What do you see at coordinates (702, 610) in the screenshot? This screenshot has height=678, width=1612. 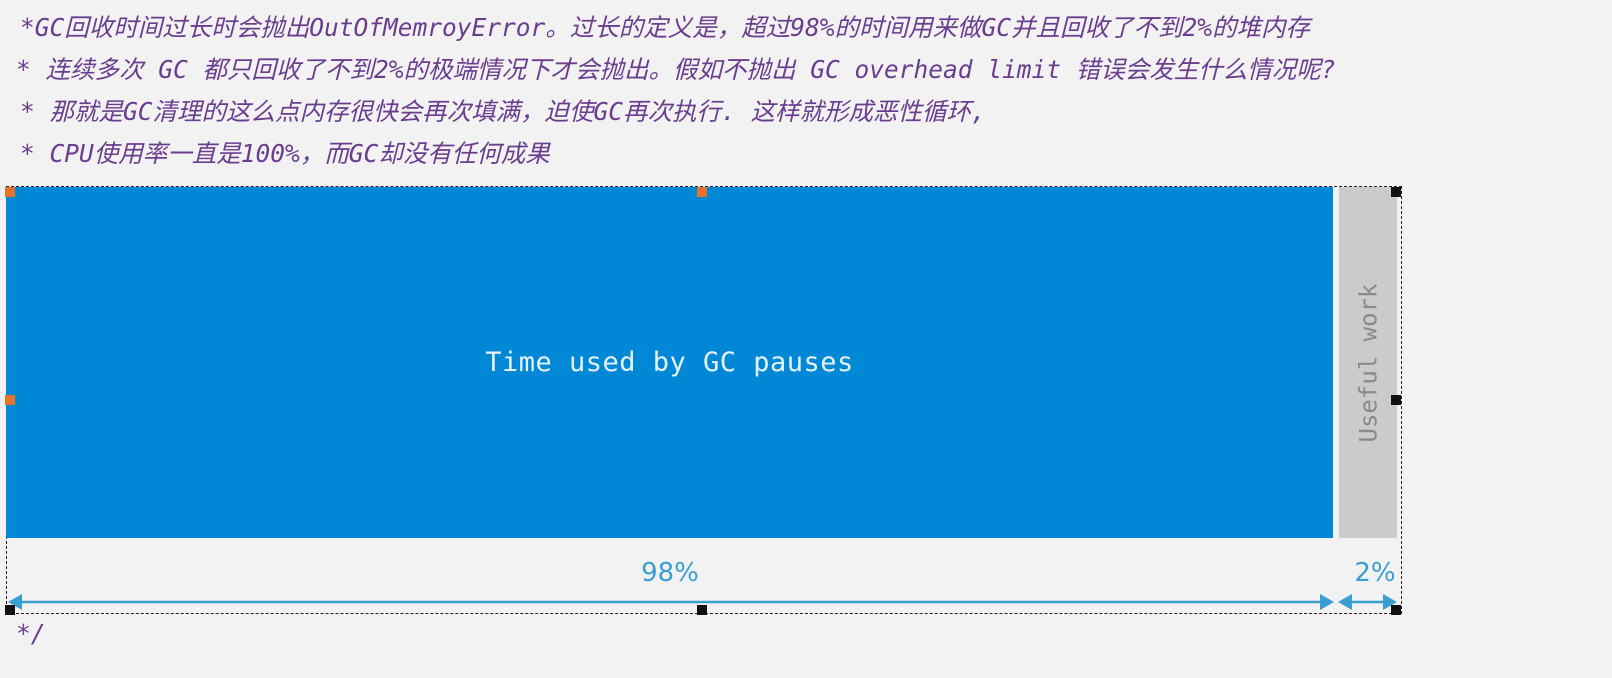 I see `resize-handle-bottom-middle` at bounding box center [702, 610].